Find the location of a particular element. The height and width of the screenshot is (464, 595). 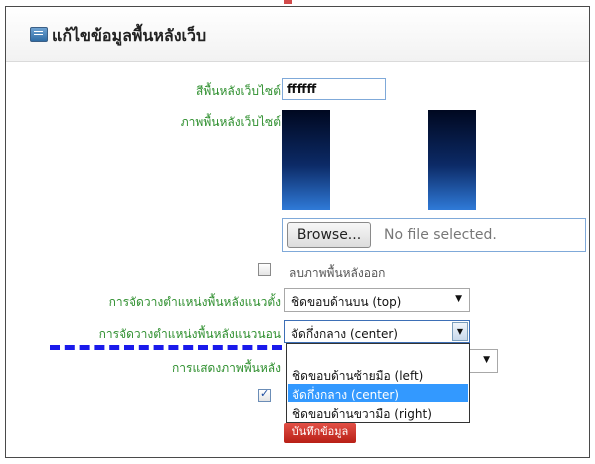

horizontal-position-label: การจัดวางตำแหน่งพื้นหลังแนวนอน is located at coordinates (189, 334).